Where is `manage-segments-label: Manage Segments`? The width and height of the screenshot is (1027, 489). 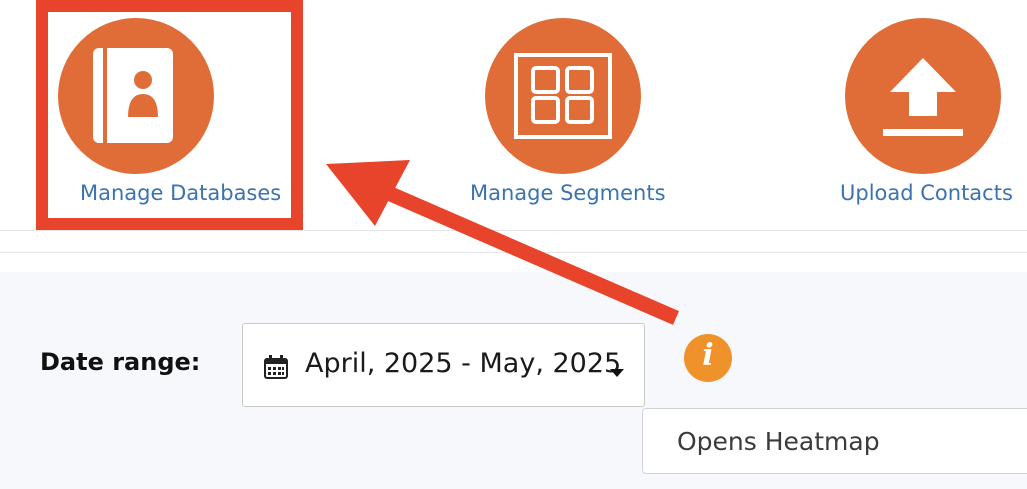 manage-segments-label: Manage Segments is located at coordinates (568, 193).